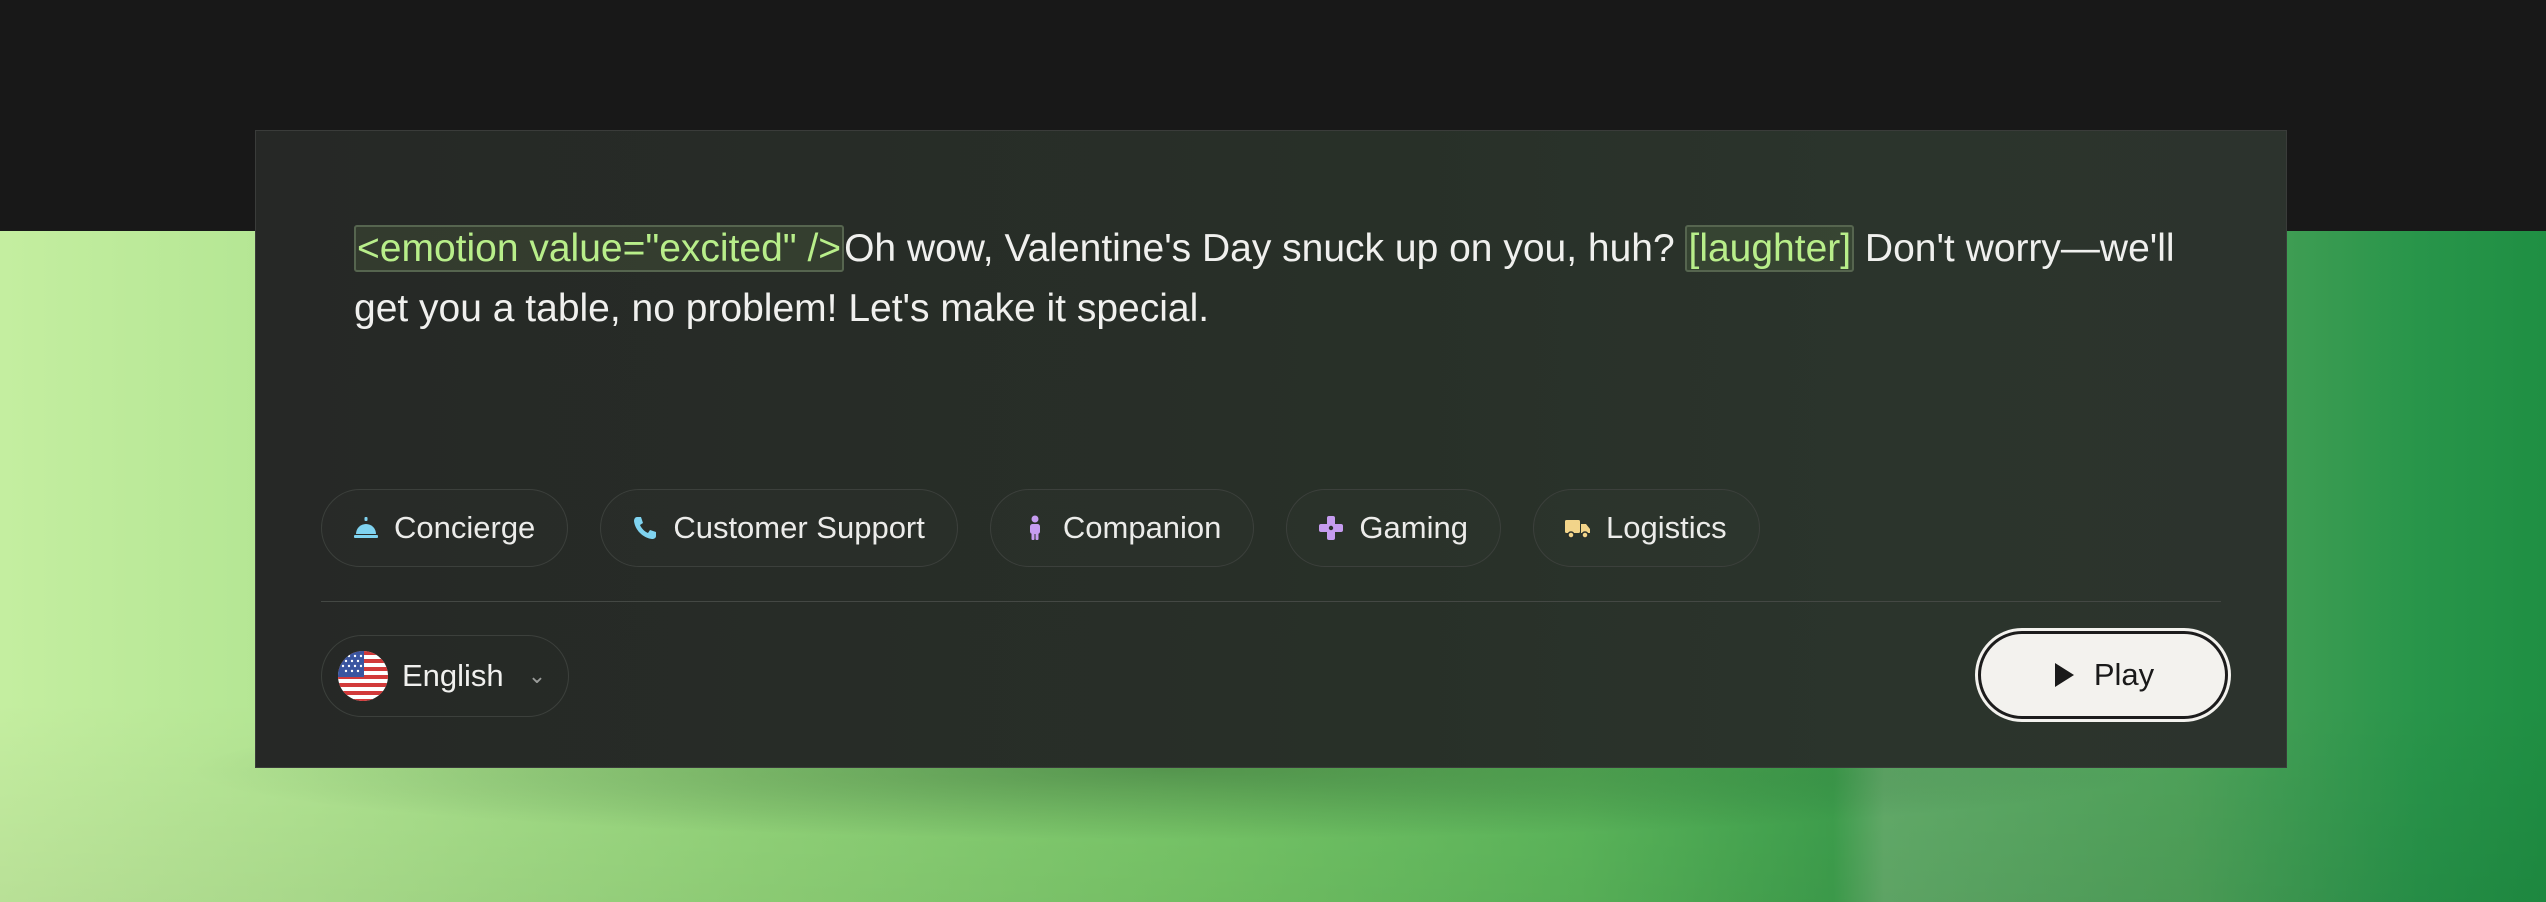 The height and width of the screenshot is (902, 2546). Describe the element at coordinates (363, 676) in the screenshot. I see `us-flag-icon` at that location.